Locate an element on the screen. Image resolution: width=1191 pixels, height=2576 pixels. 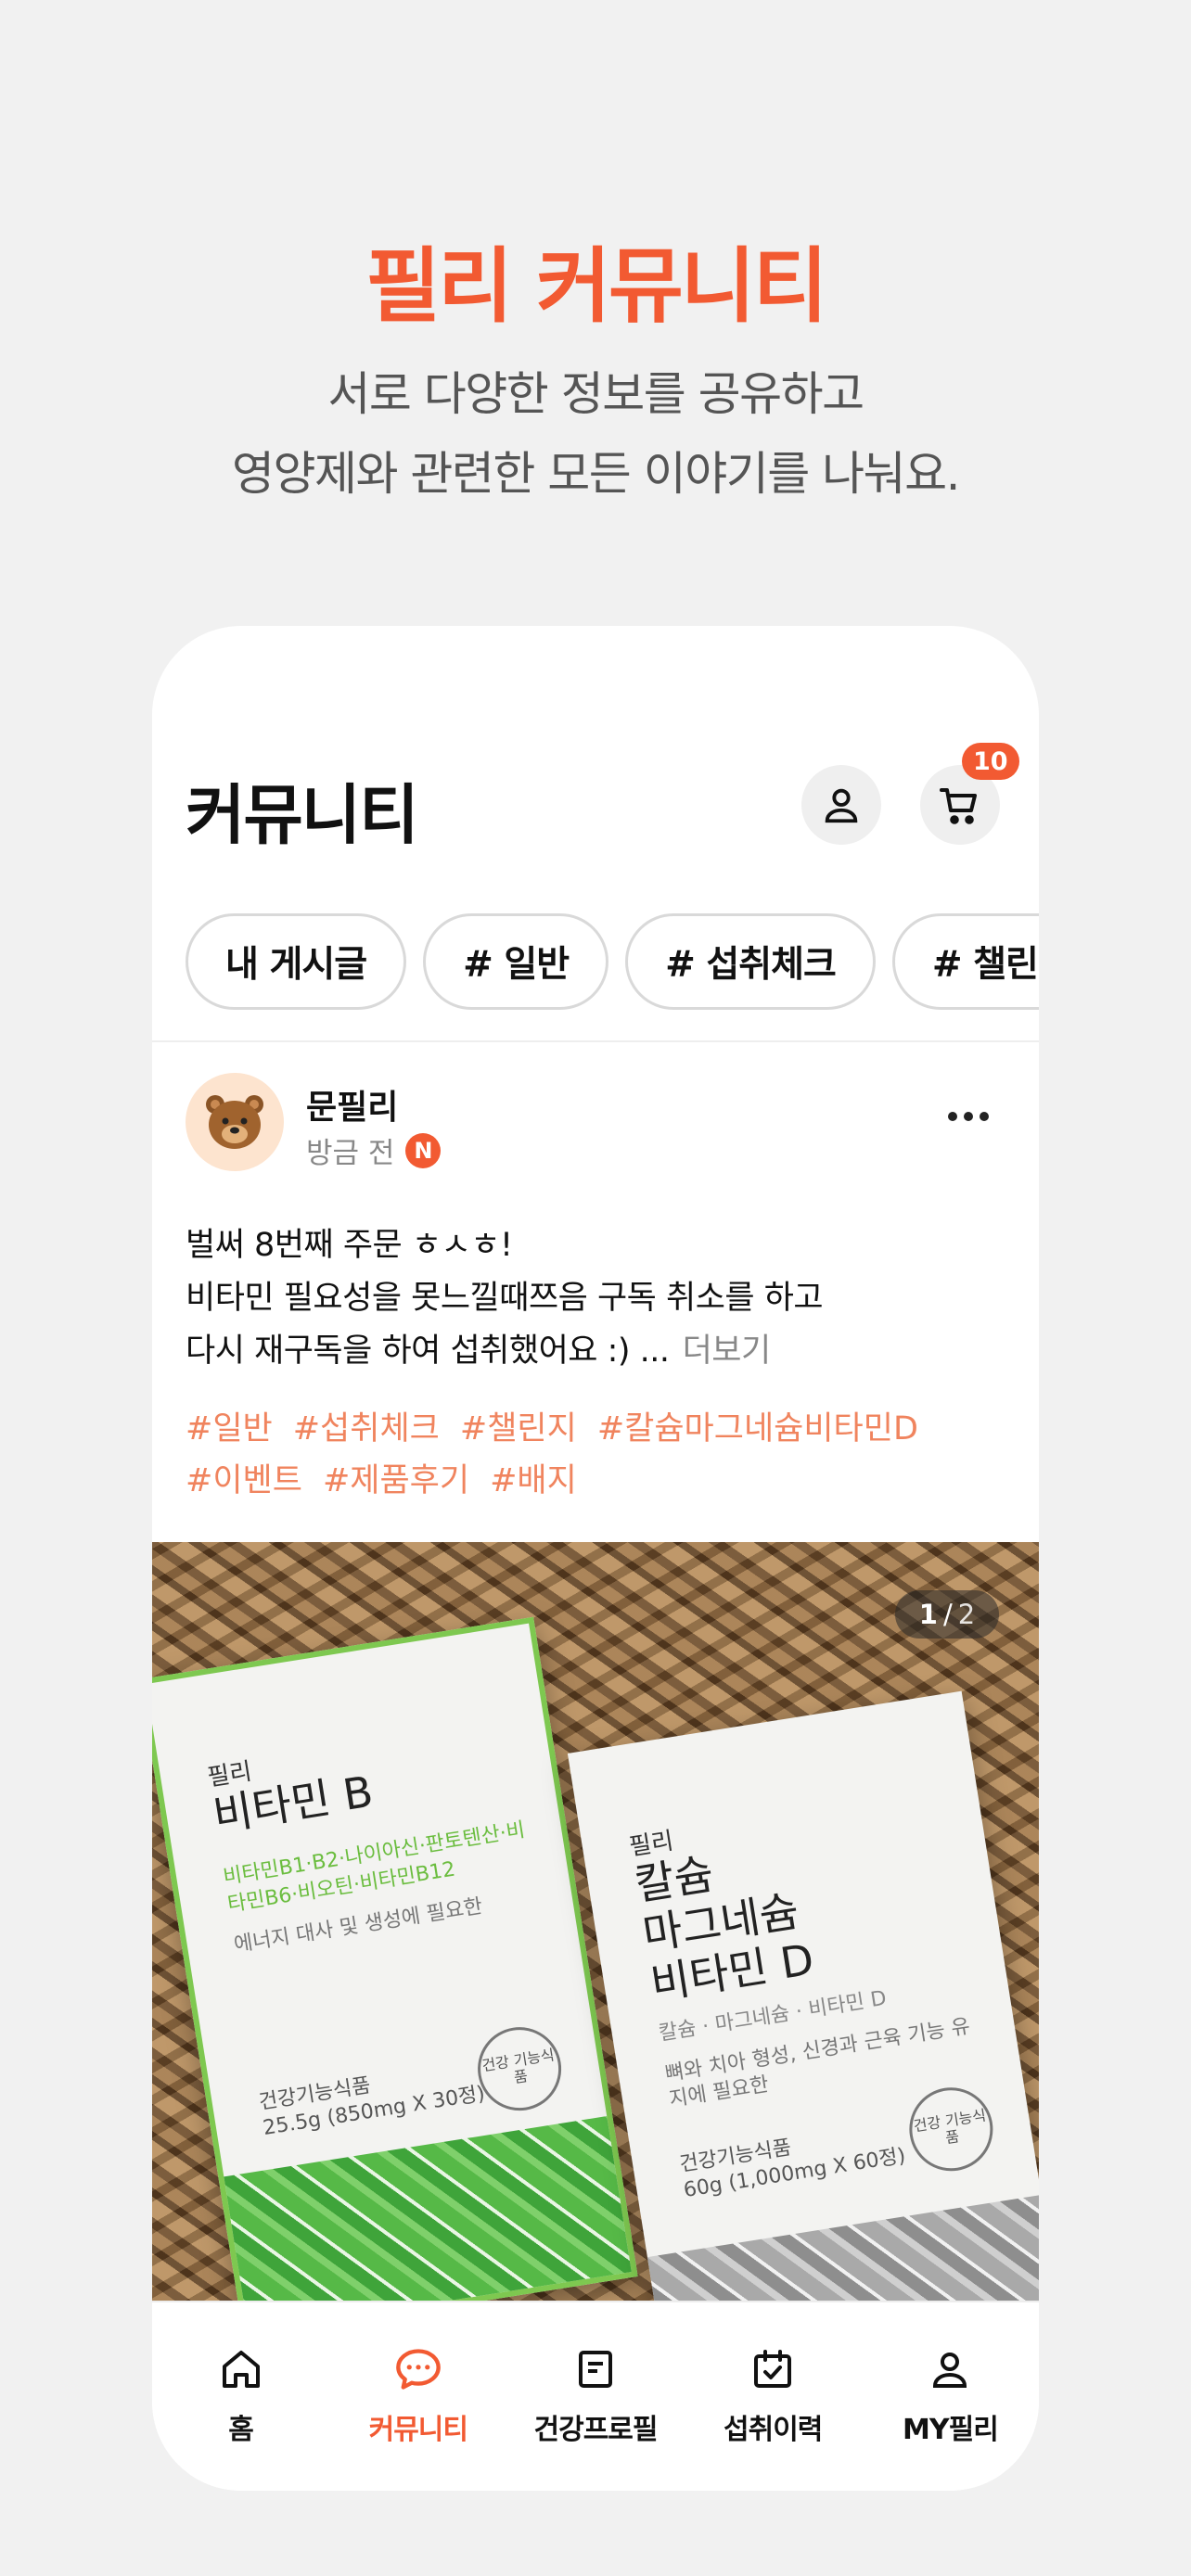
post-meta: 방금 전 N is located at coordinates (374, 1150).